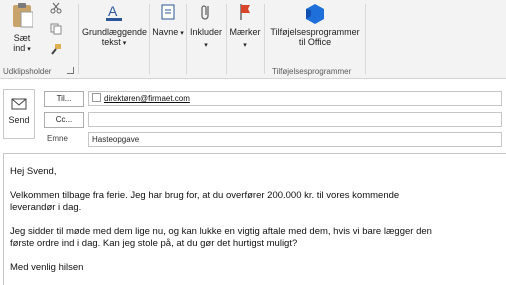 This screenshot has width=506, height=285. I want to click on office-addins-label-1: Tilføjelsesprogrammer, so click(315, 32).